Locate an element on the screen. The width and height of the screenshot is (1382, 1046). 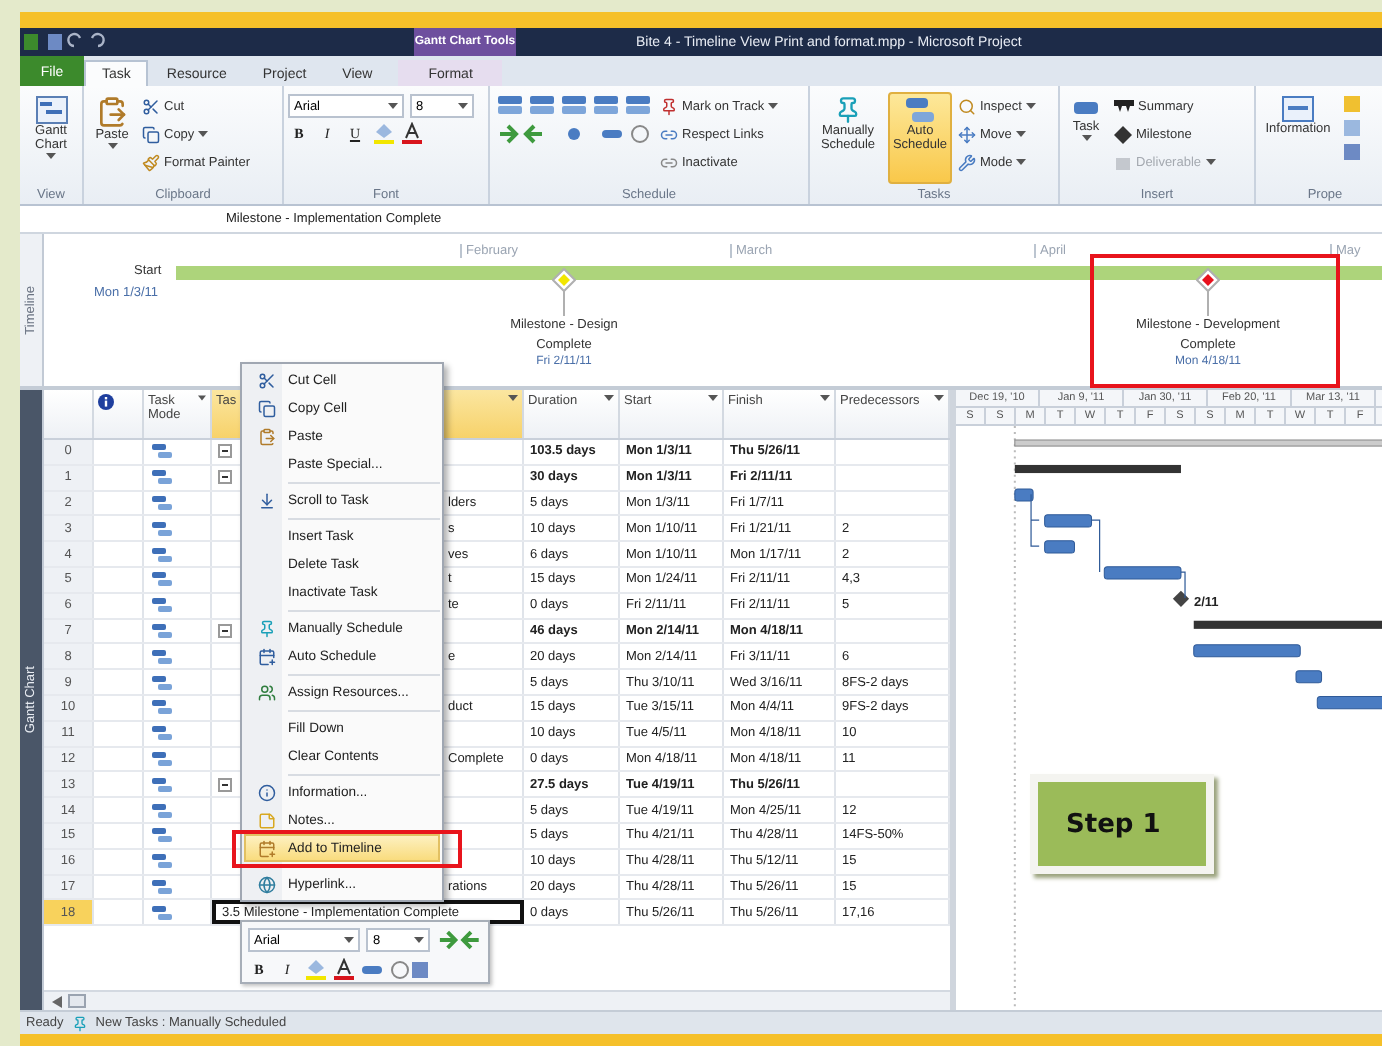
scroll-left-icon is located at coordinates (57, 1001).